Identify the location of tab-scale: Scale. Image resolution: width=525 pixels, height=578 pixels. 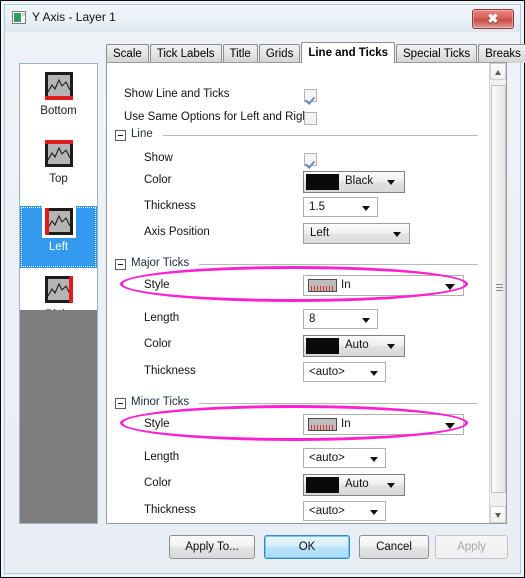
(127, 53).